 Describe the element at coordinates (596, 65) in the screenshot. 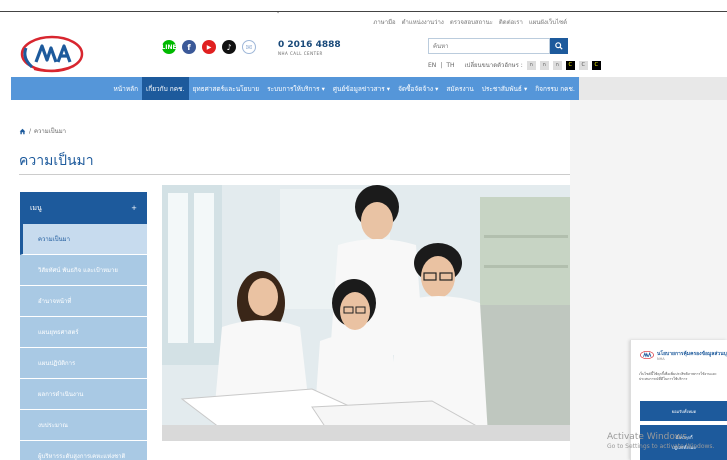

I see `contrast-yellow-button: C` at that location.